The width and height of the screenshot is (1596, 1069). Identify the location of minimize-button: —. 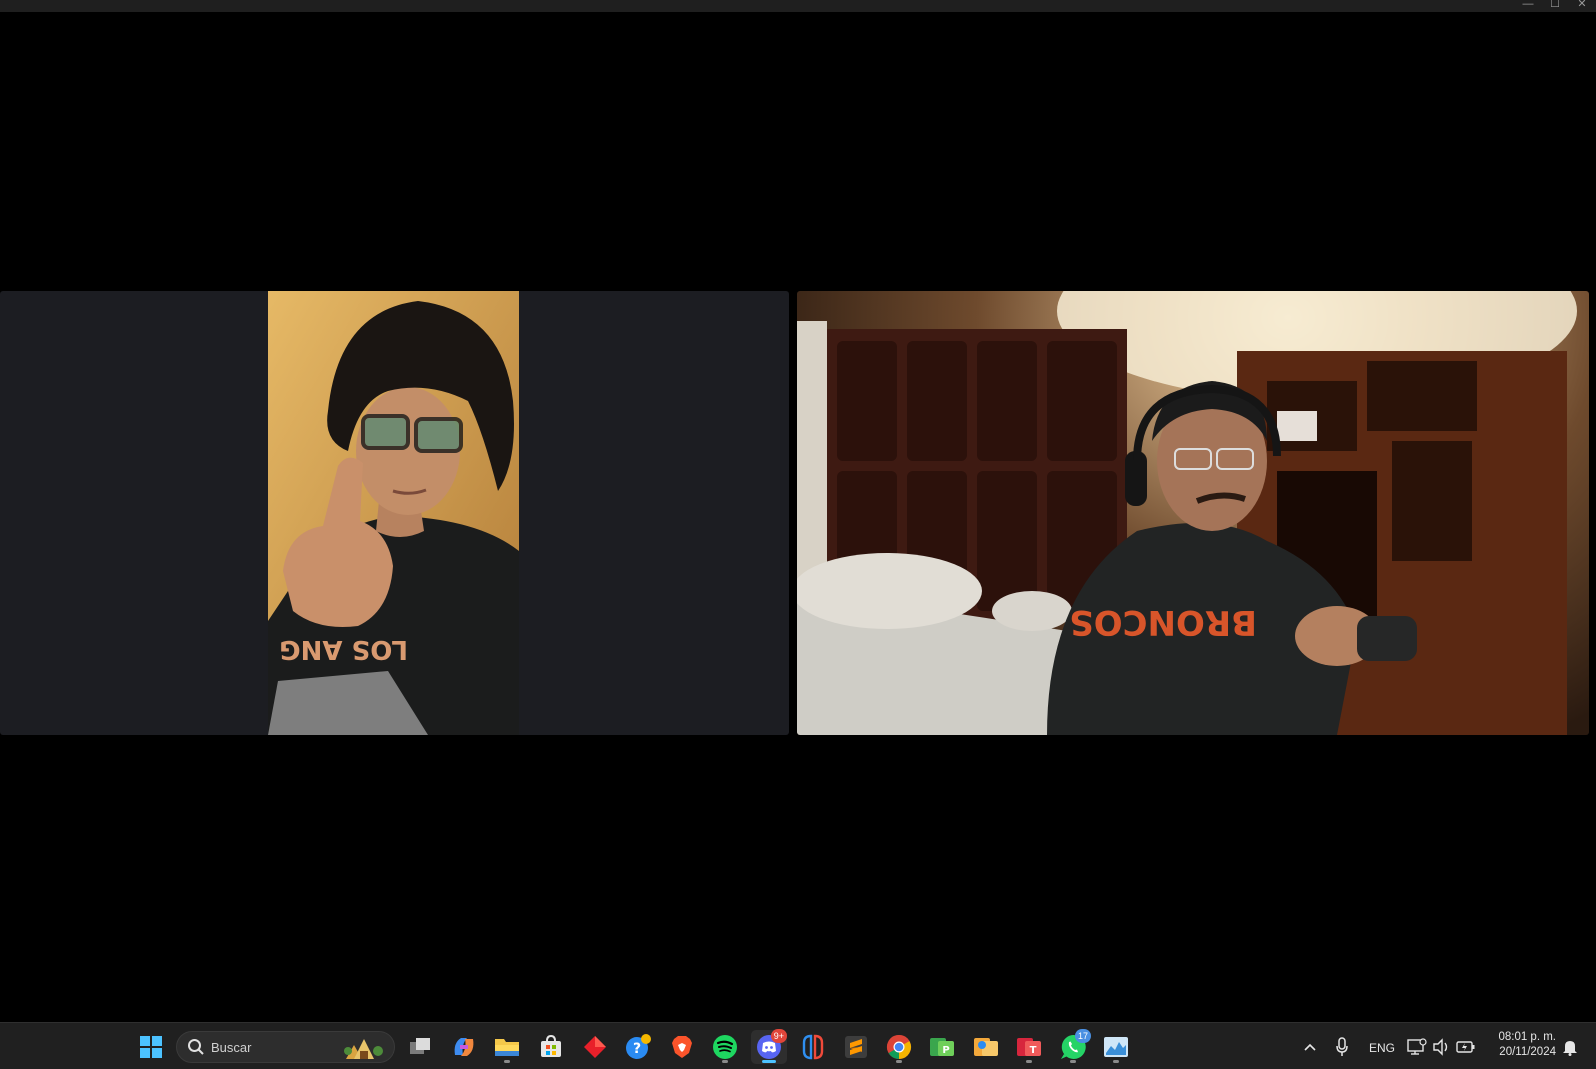
(1528, 6).